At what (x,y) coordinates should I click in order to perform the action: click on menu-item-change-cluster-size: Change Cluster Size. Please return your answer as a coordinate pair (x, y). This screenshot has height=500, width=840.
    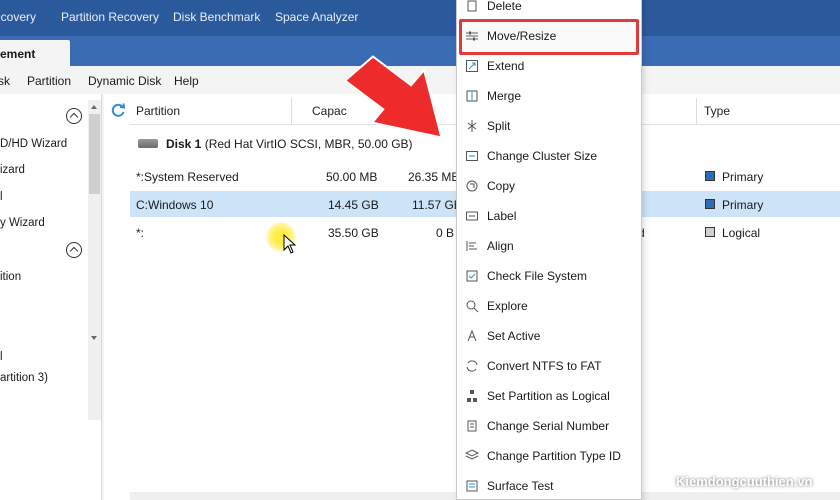
    Looking at the image, I should click on (549, 156).